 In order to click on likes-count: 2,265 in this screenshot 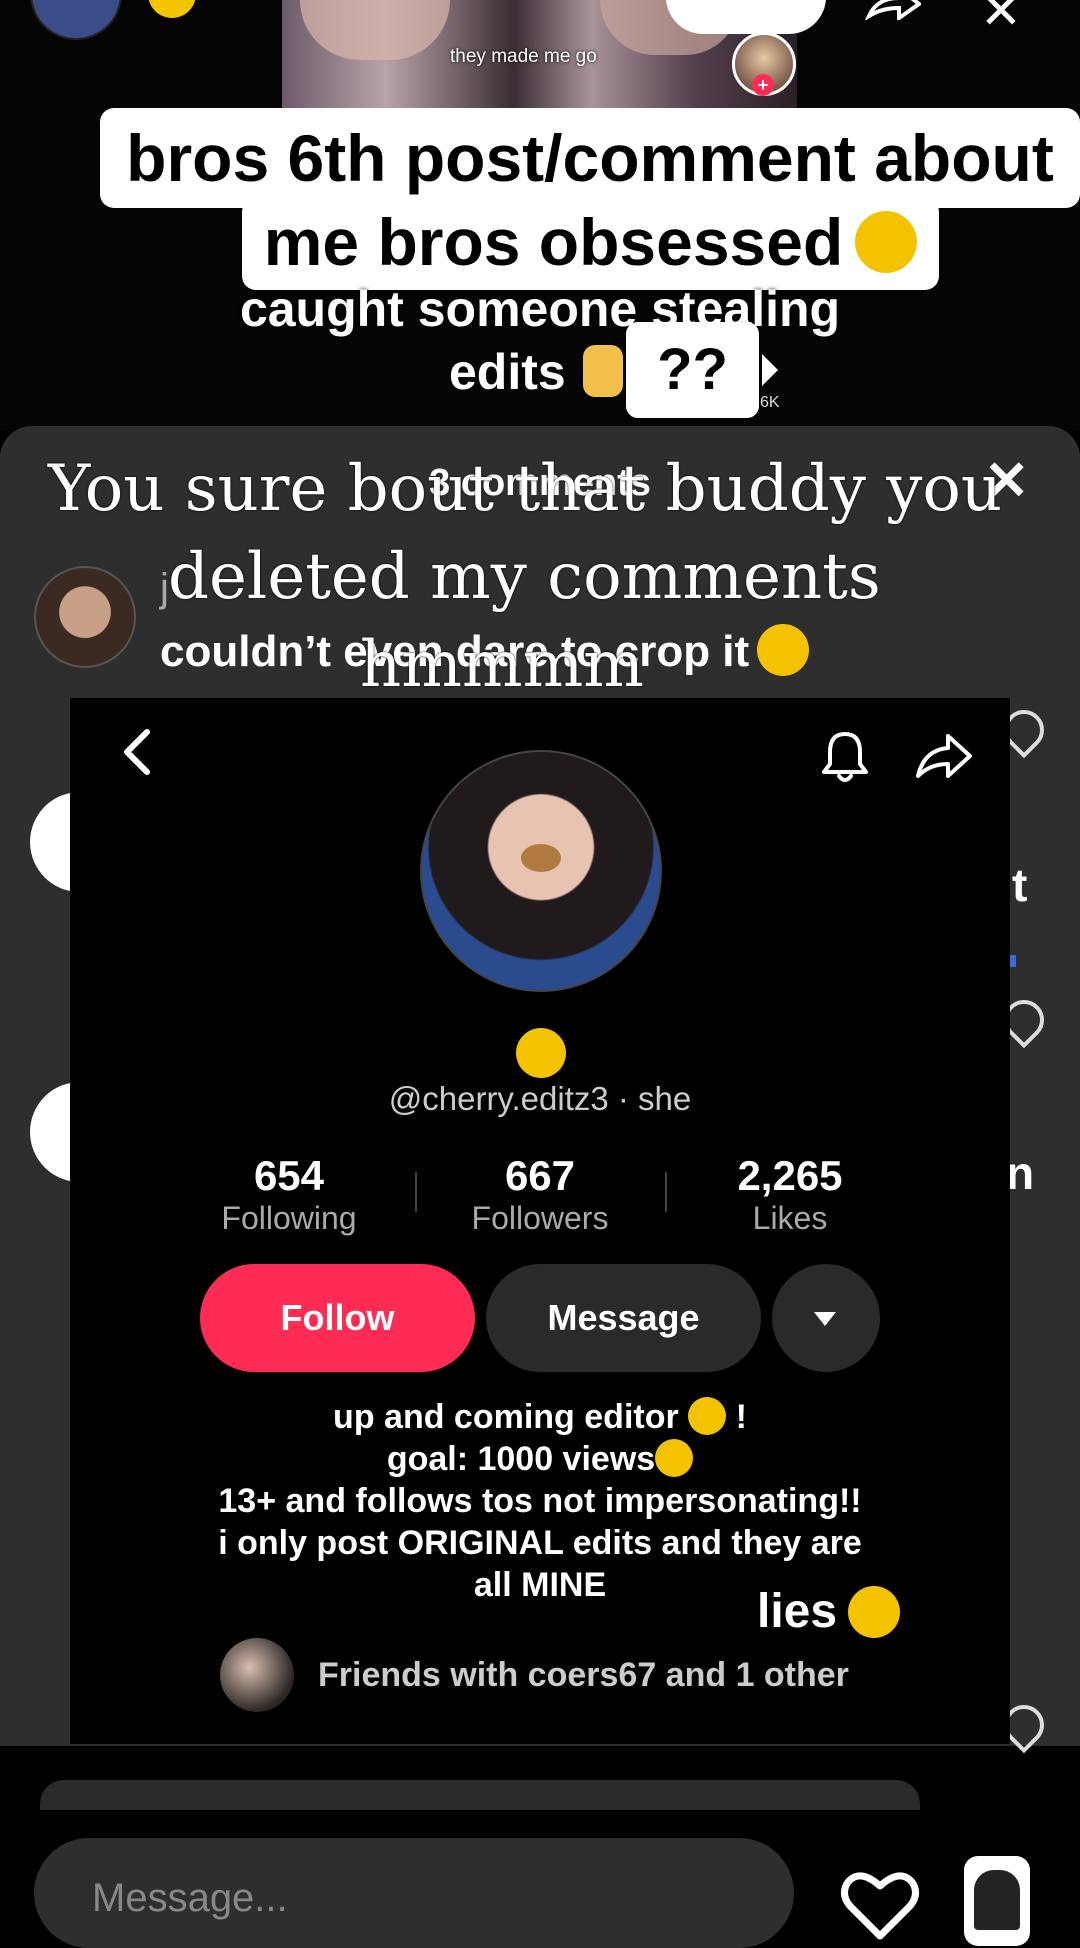, I will do `click(790, 1175)`.